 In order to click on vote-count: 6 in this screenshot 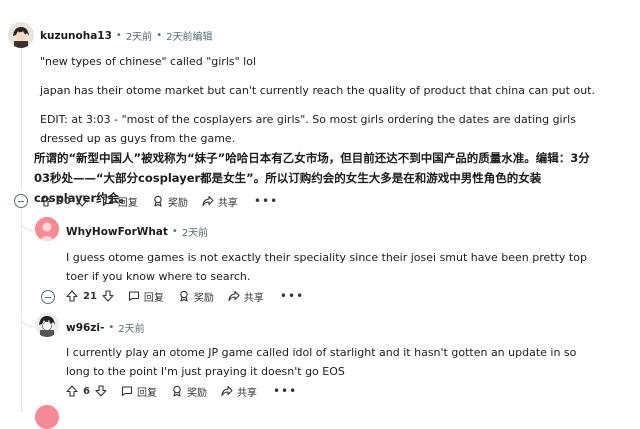, I will do `click(86, 391)`.